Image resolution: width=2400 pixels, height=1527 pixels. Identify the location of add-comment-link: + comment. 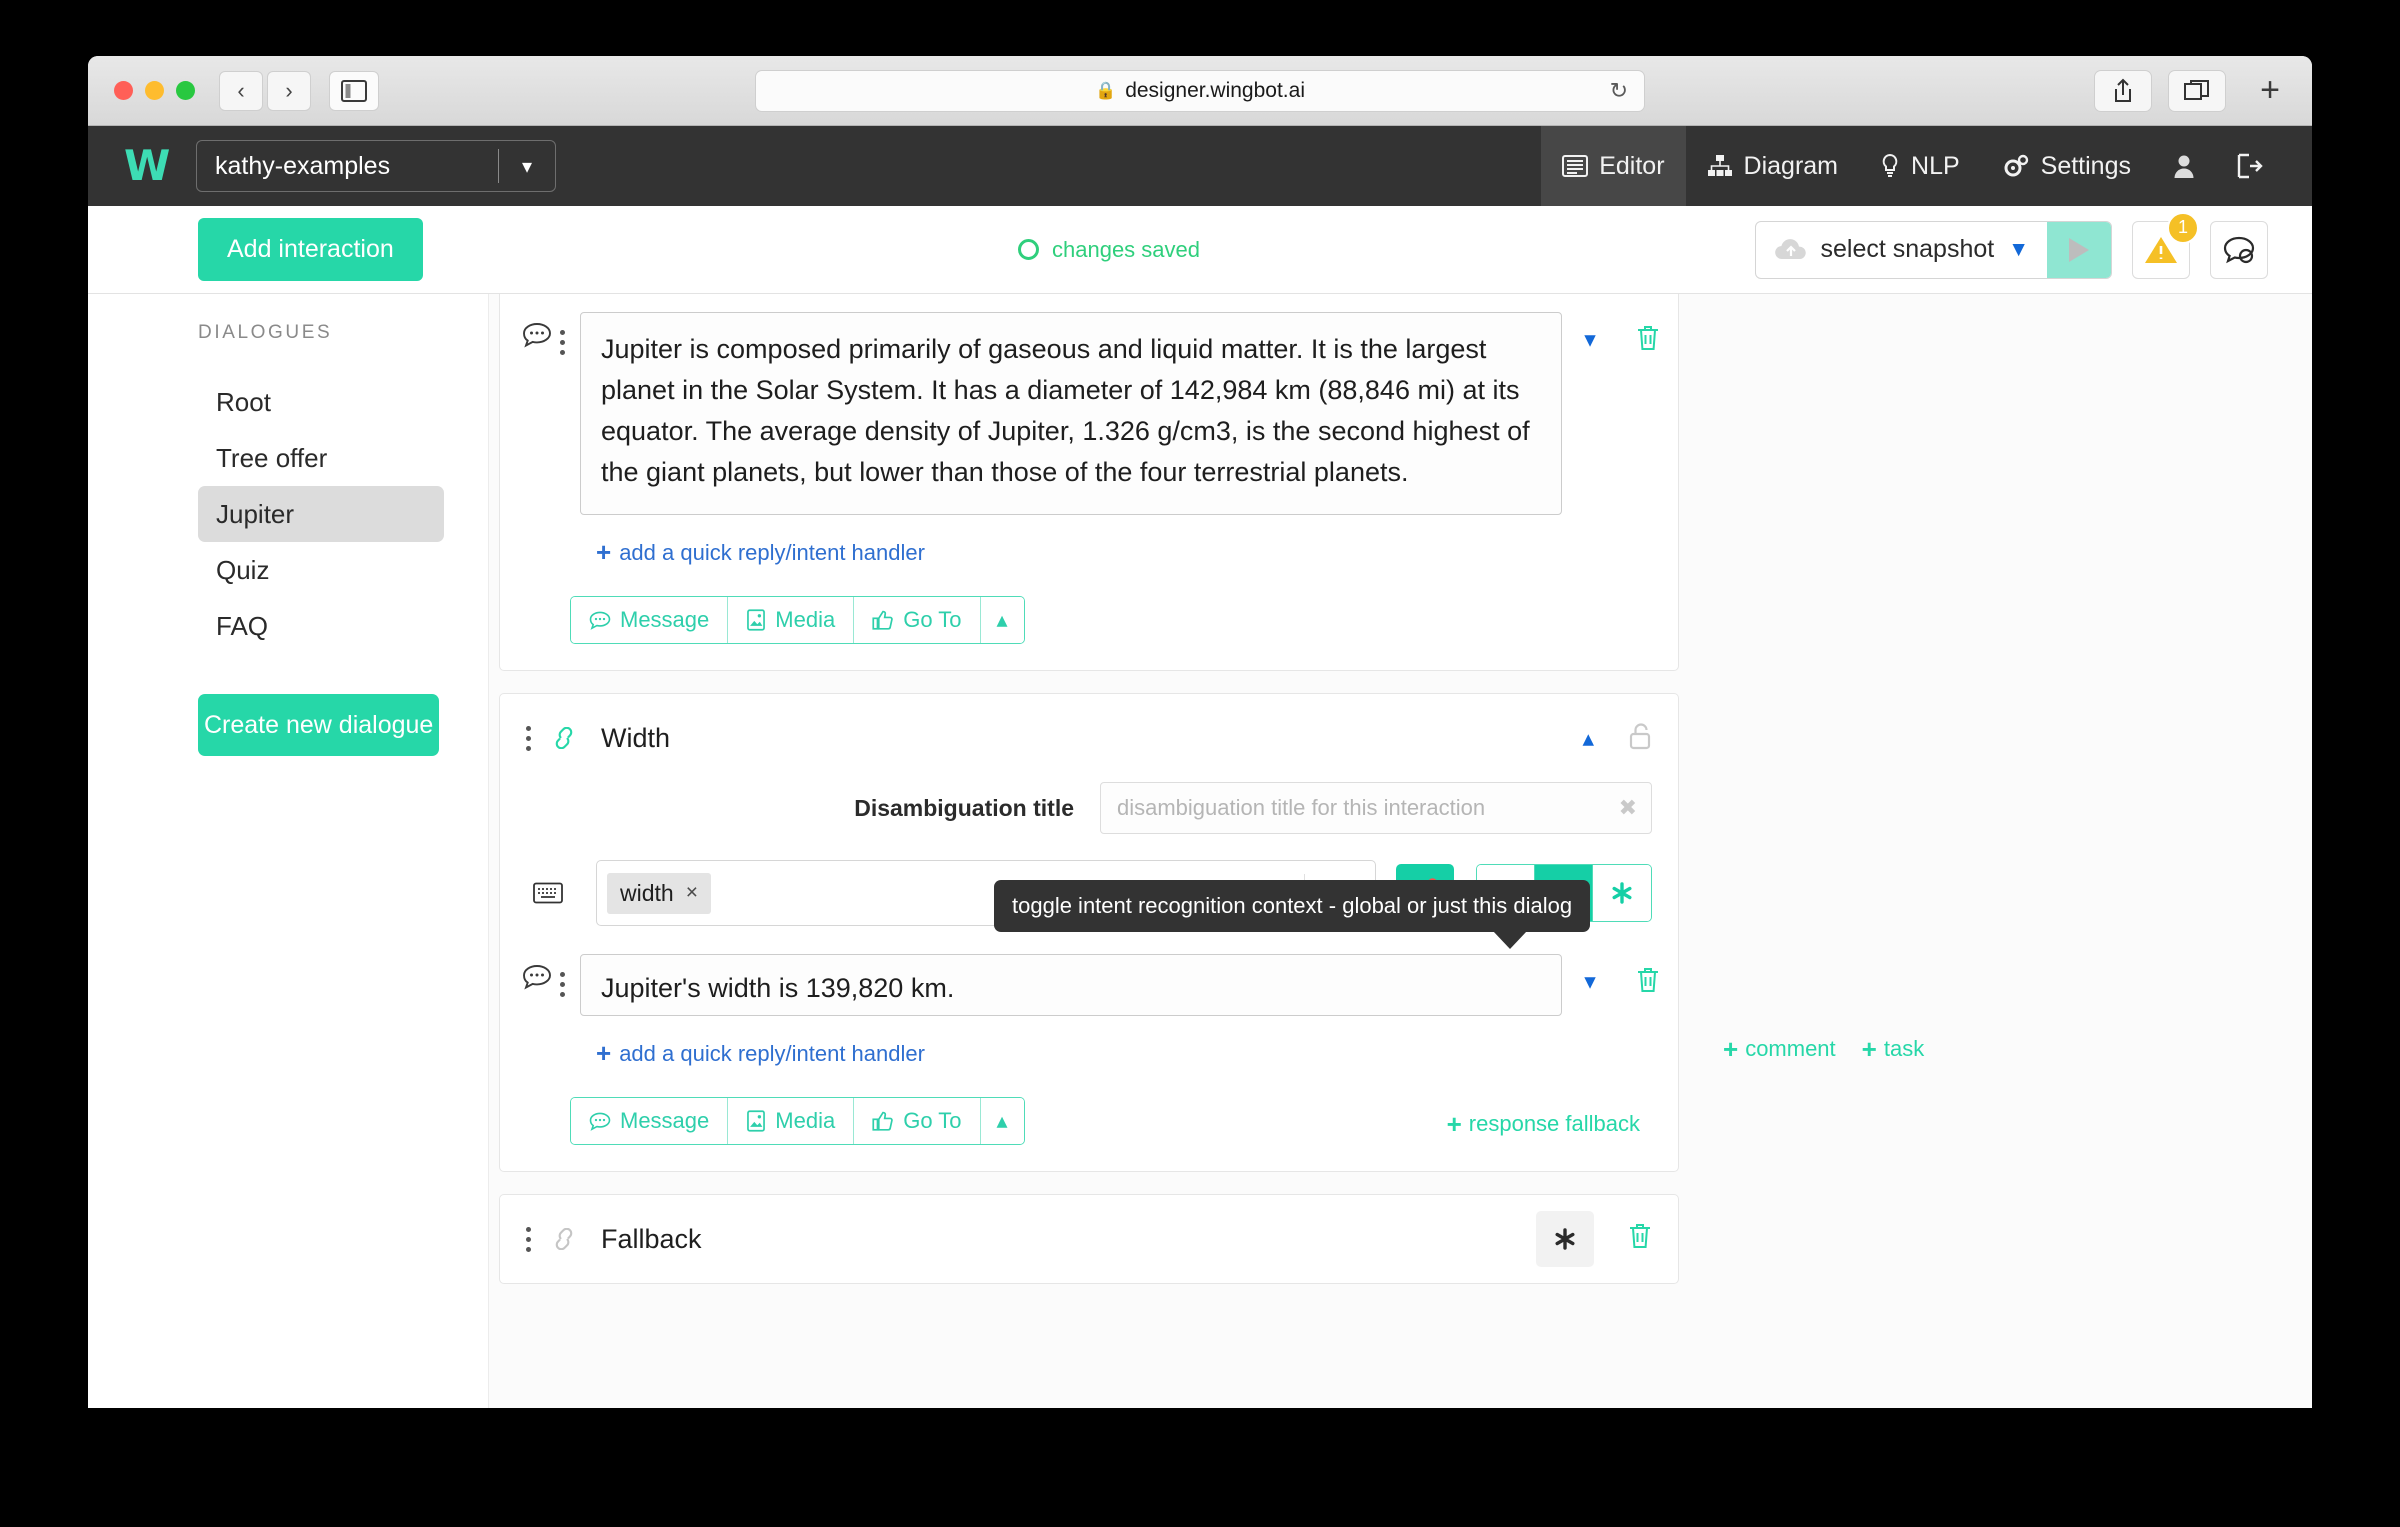
(1779, 1049).